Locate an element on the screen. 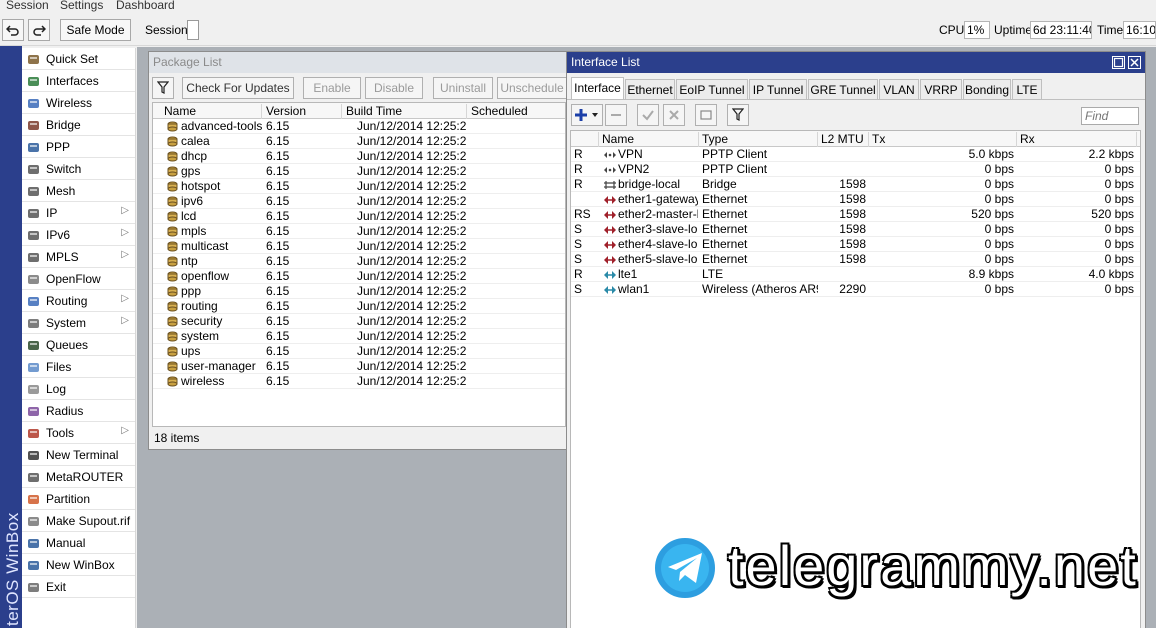  sidebar-item-files: Files is located at coordinates (78, 367).